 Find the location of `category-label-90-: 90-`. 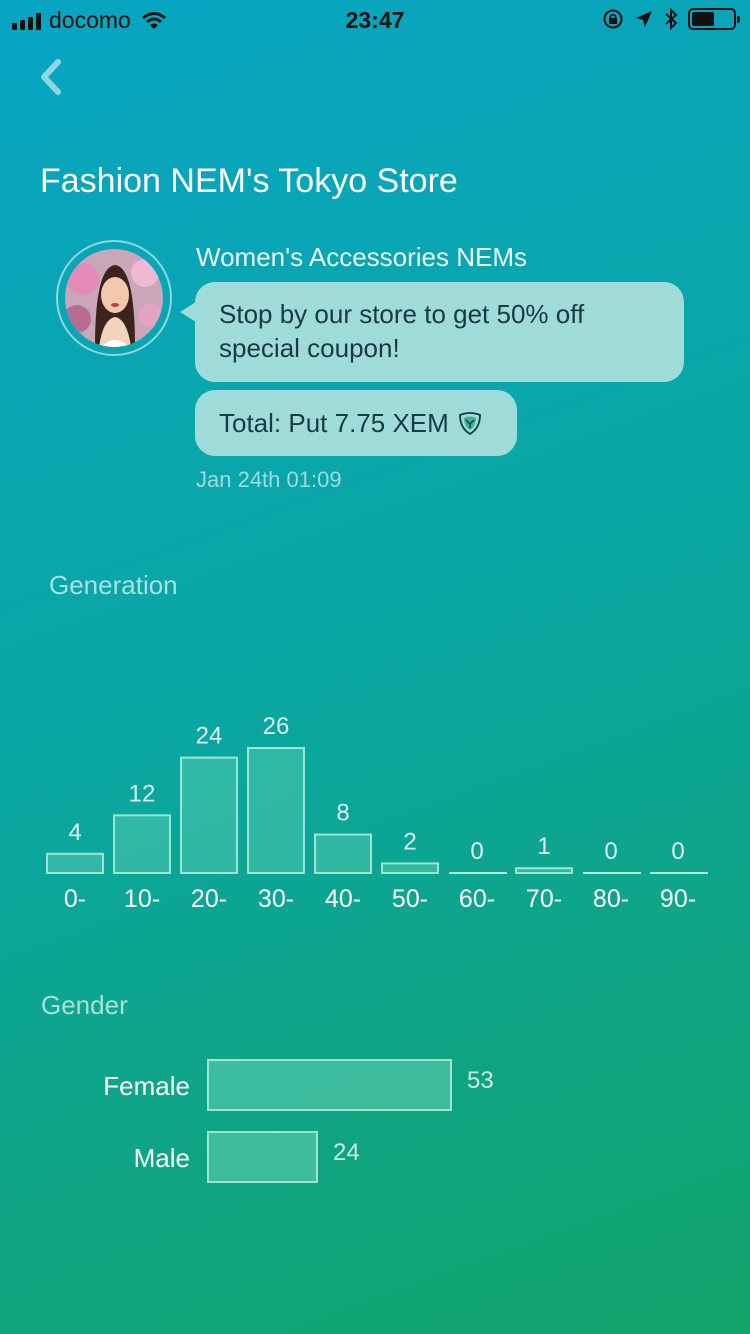

category-label-90-: 90- is located at coordinates (678, 899).